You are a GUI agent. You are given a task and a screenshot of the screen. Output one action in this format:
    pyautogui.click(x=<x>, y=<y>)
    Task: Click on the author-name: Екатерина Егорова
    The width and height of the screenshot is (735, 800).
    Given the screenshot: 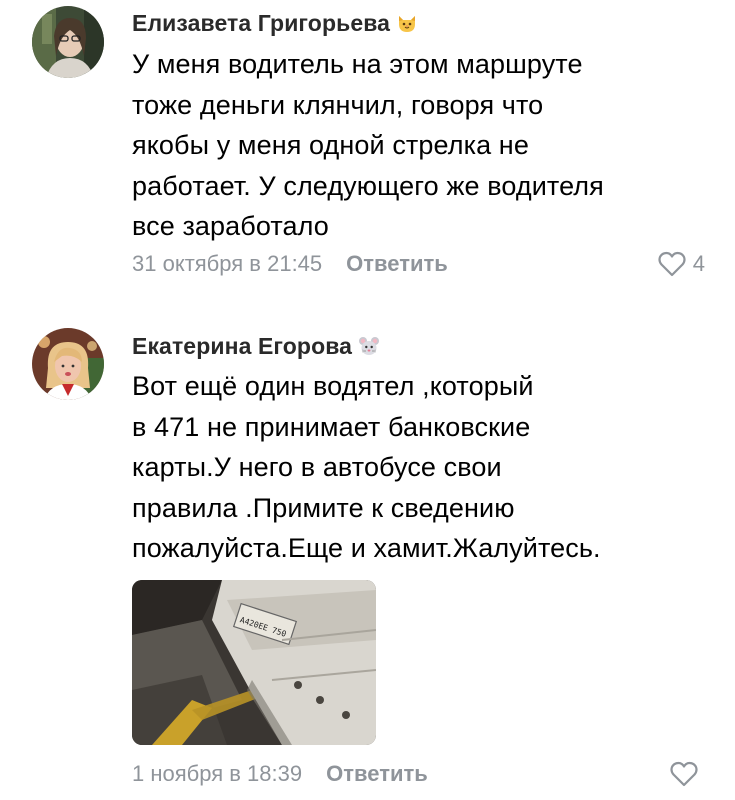 What is the action you would take?
    pyautogui.click(x=242, y=346)
    